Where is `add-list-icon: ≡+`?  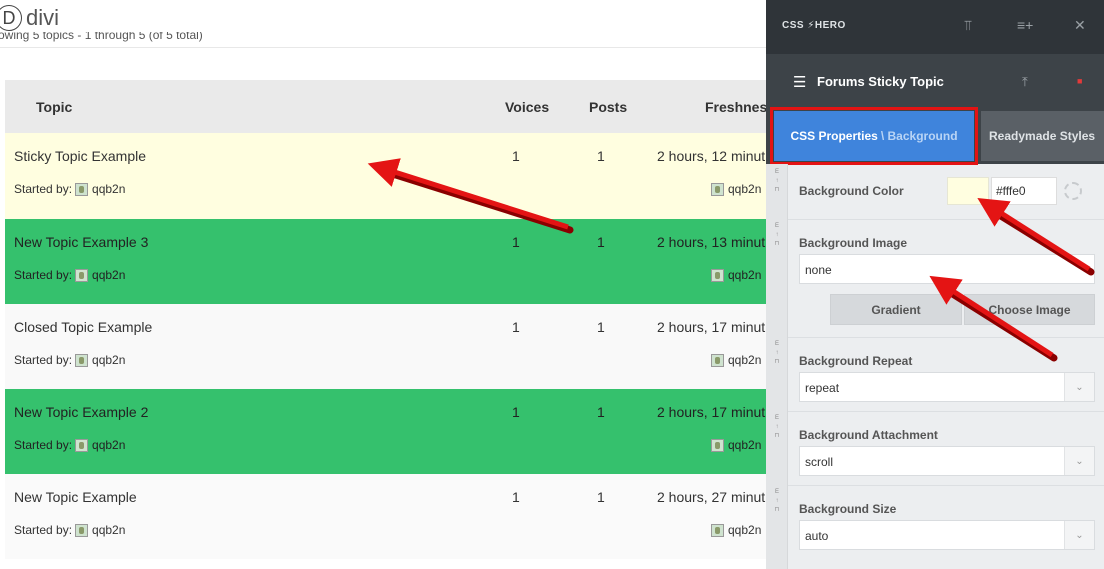
add-list-icon: ≡+ is located at coordinates (1025, 25).